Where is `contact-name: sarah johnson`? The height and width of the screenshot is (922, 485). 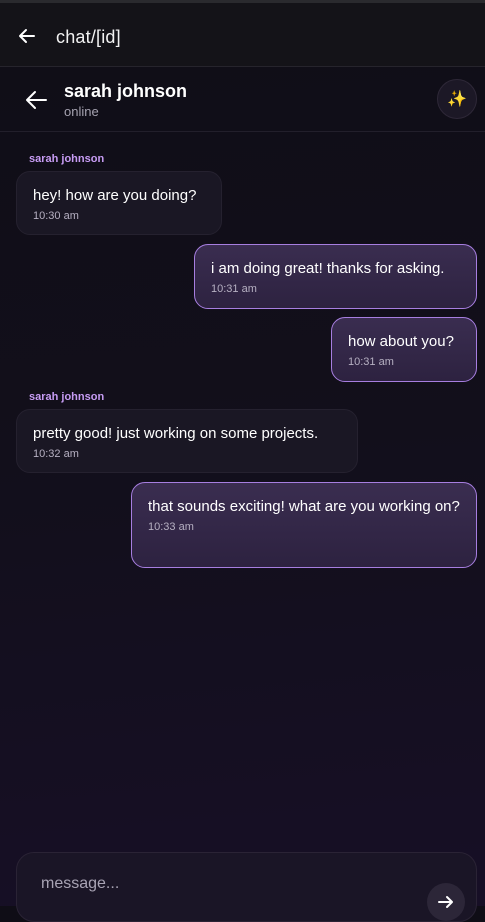 contact-name: sarah johnson is located at coordinates (126, 91).